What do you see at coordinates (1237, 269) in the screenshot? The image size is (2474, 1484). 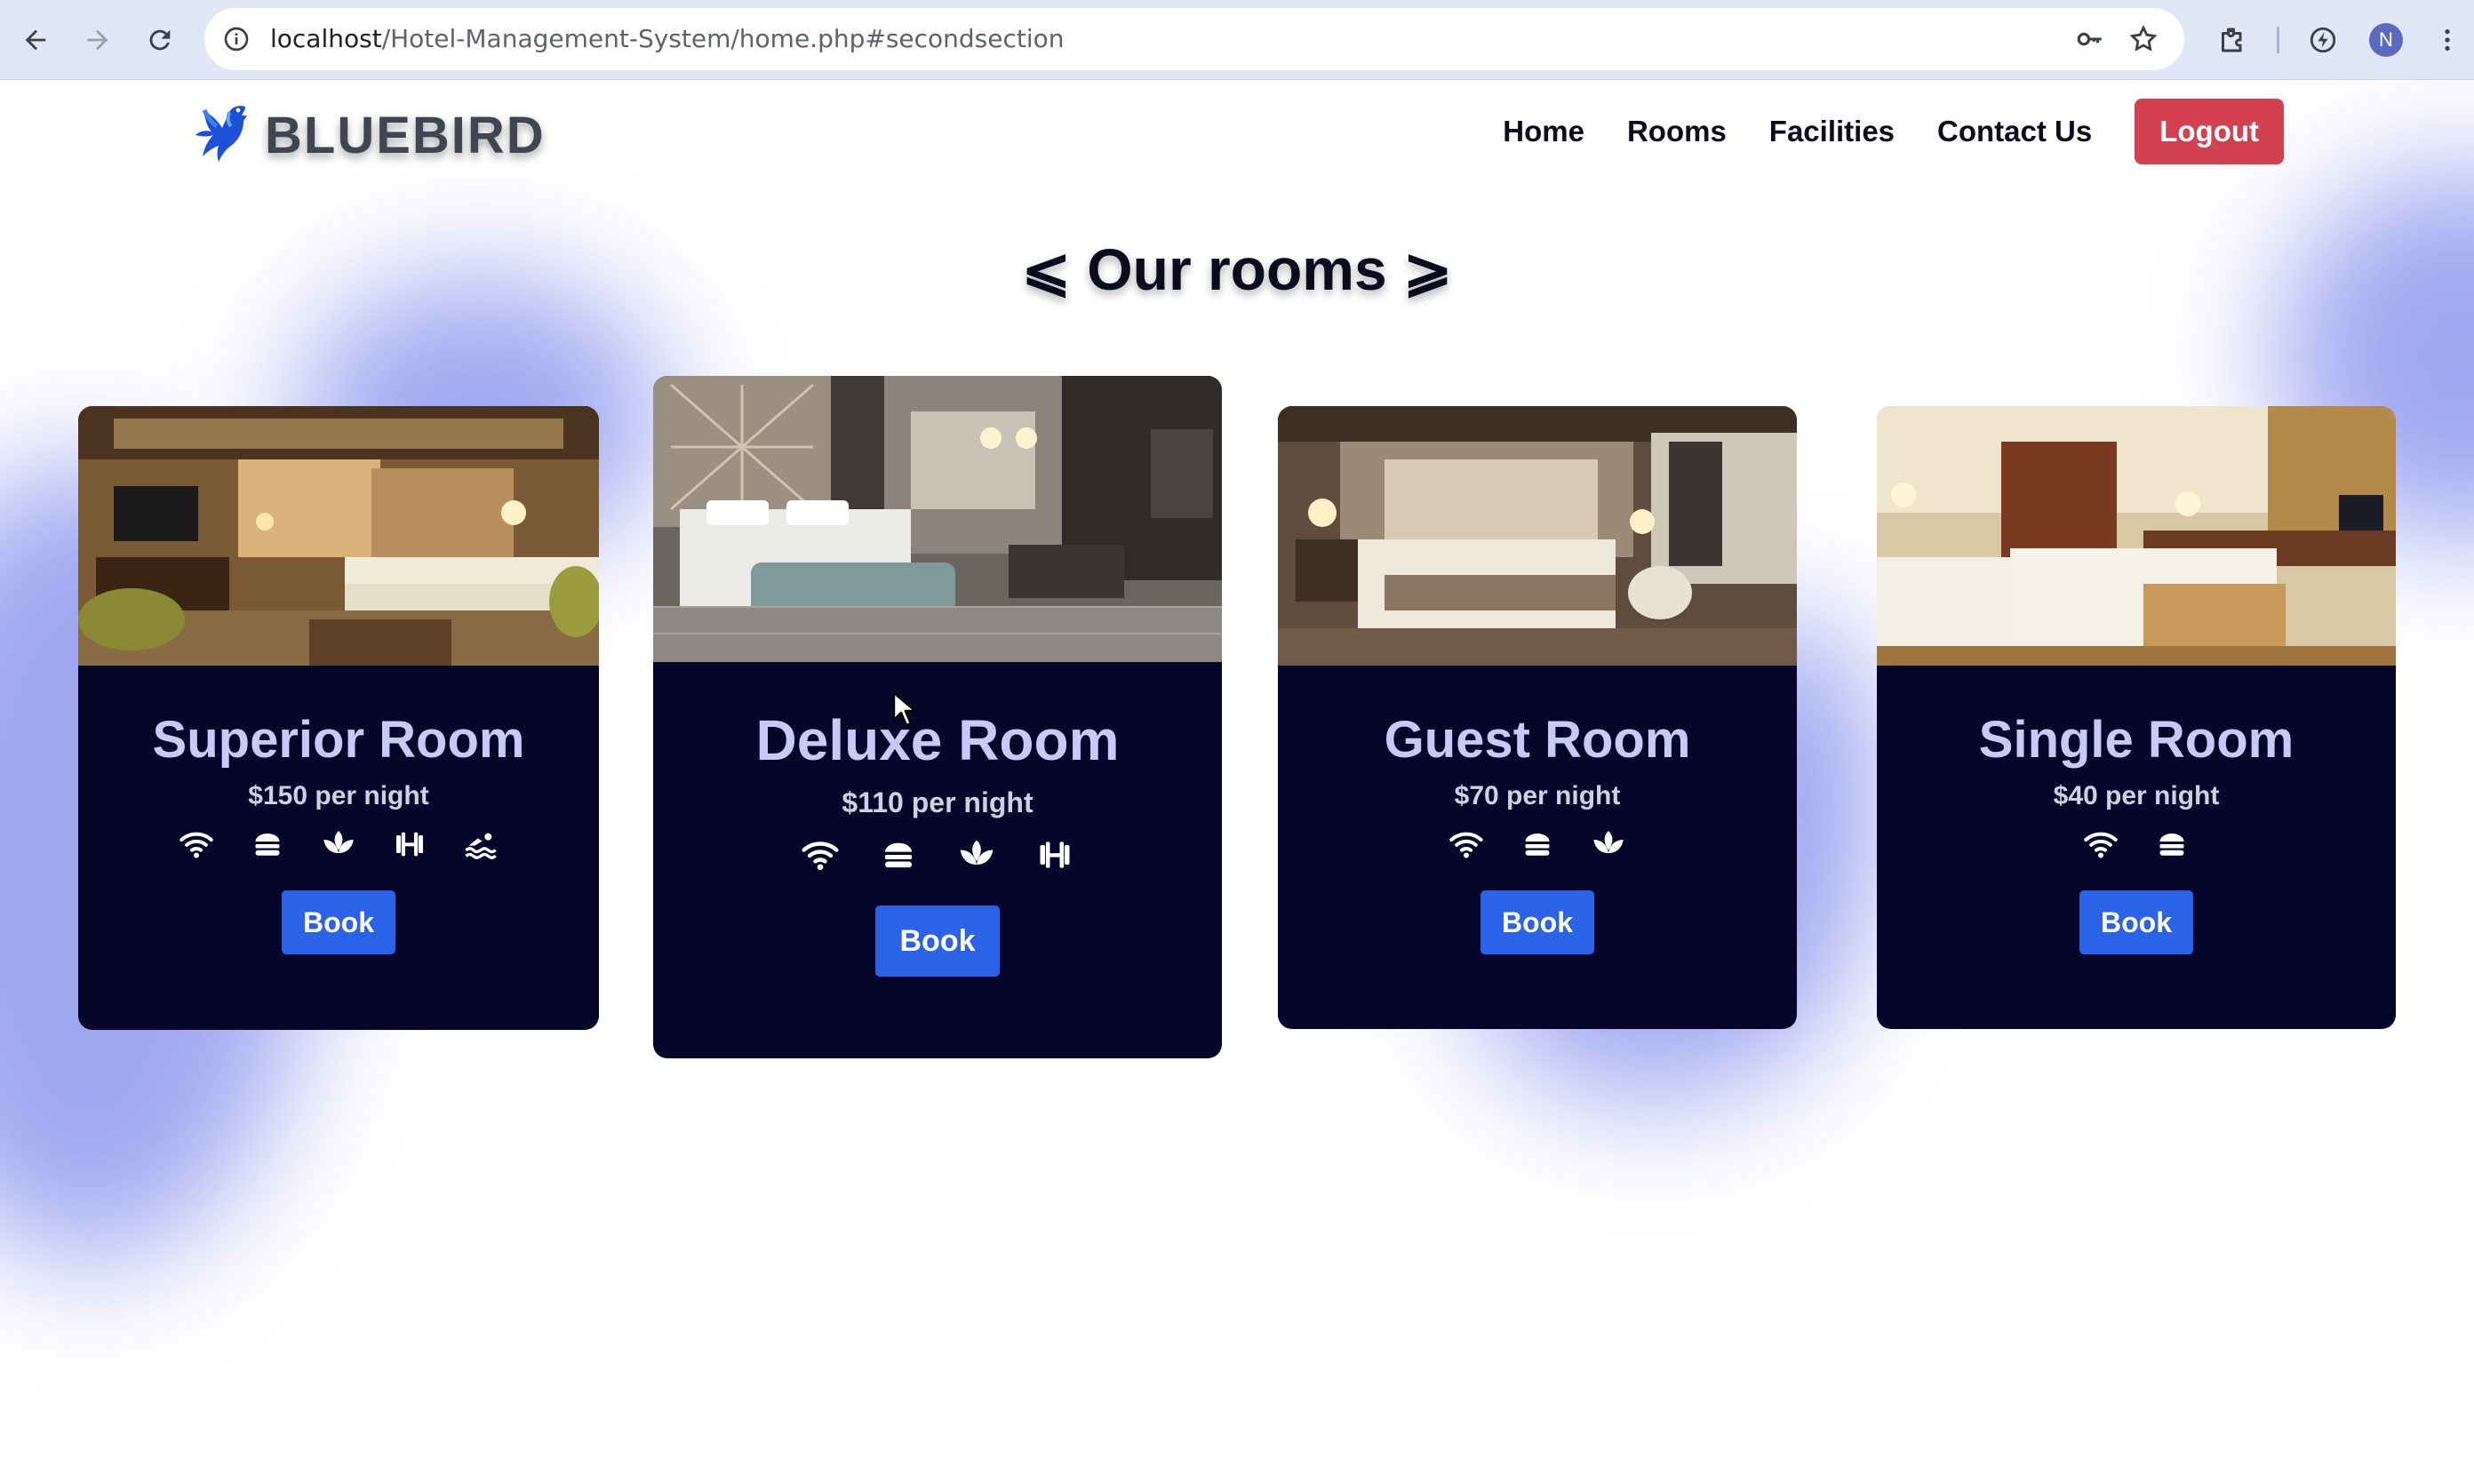 I see `section-title: ⩽ Our rooms ⩾` at bounding box center [1237, 269].